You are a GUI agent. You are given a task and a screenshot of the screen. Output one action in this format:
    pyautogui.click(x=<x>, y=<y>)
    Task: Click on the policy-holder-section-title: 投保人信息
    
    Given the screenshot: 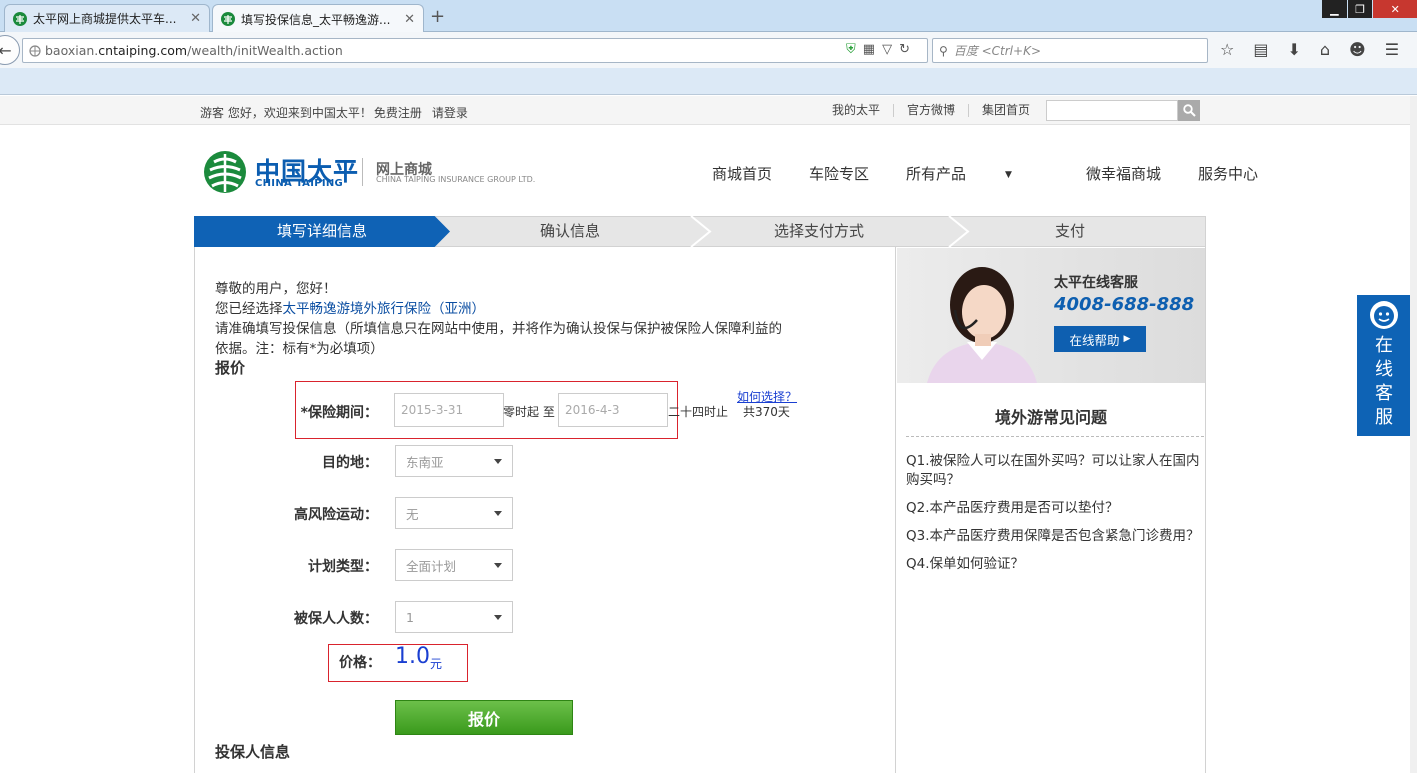 What is the action you would take?
    pyautogui.click(x=253, y=752)
    